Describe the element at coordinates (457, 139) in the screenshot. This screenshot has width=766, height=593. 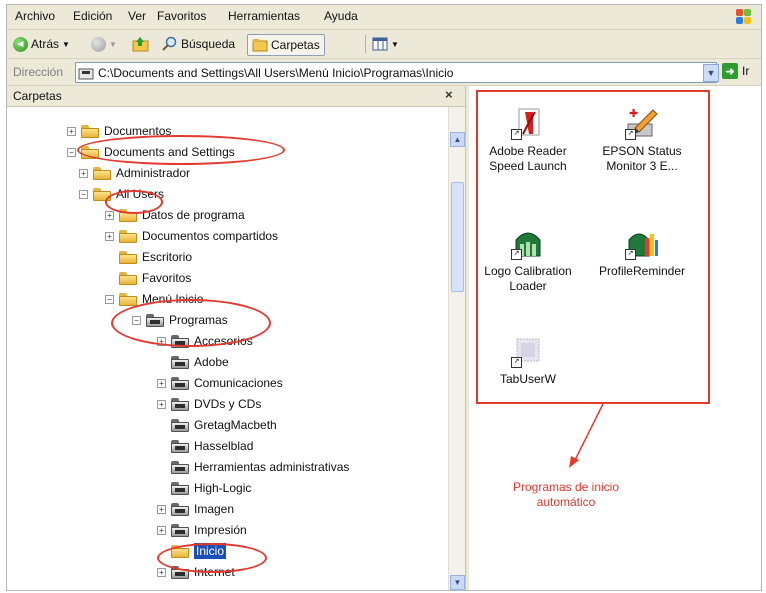
I see `scroll-up-icon: ▲` at that location.